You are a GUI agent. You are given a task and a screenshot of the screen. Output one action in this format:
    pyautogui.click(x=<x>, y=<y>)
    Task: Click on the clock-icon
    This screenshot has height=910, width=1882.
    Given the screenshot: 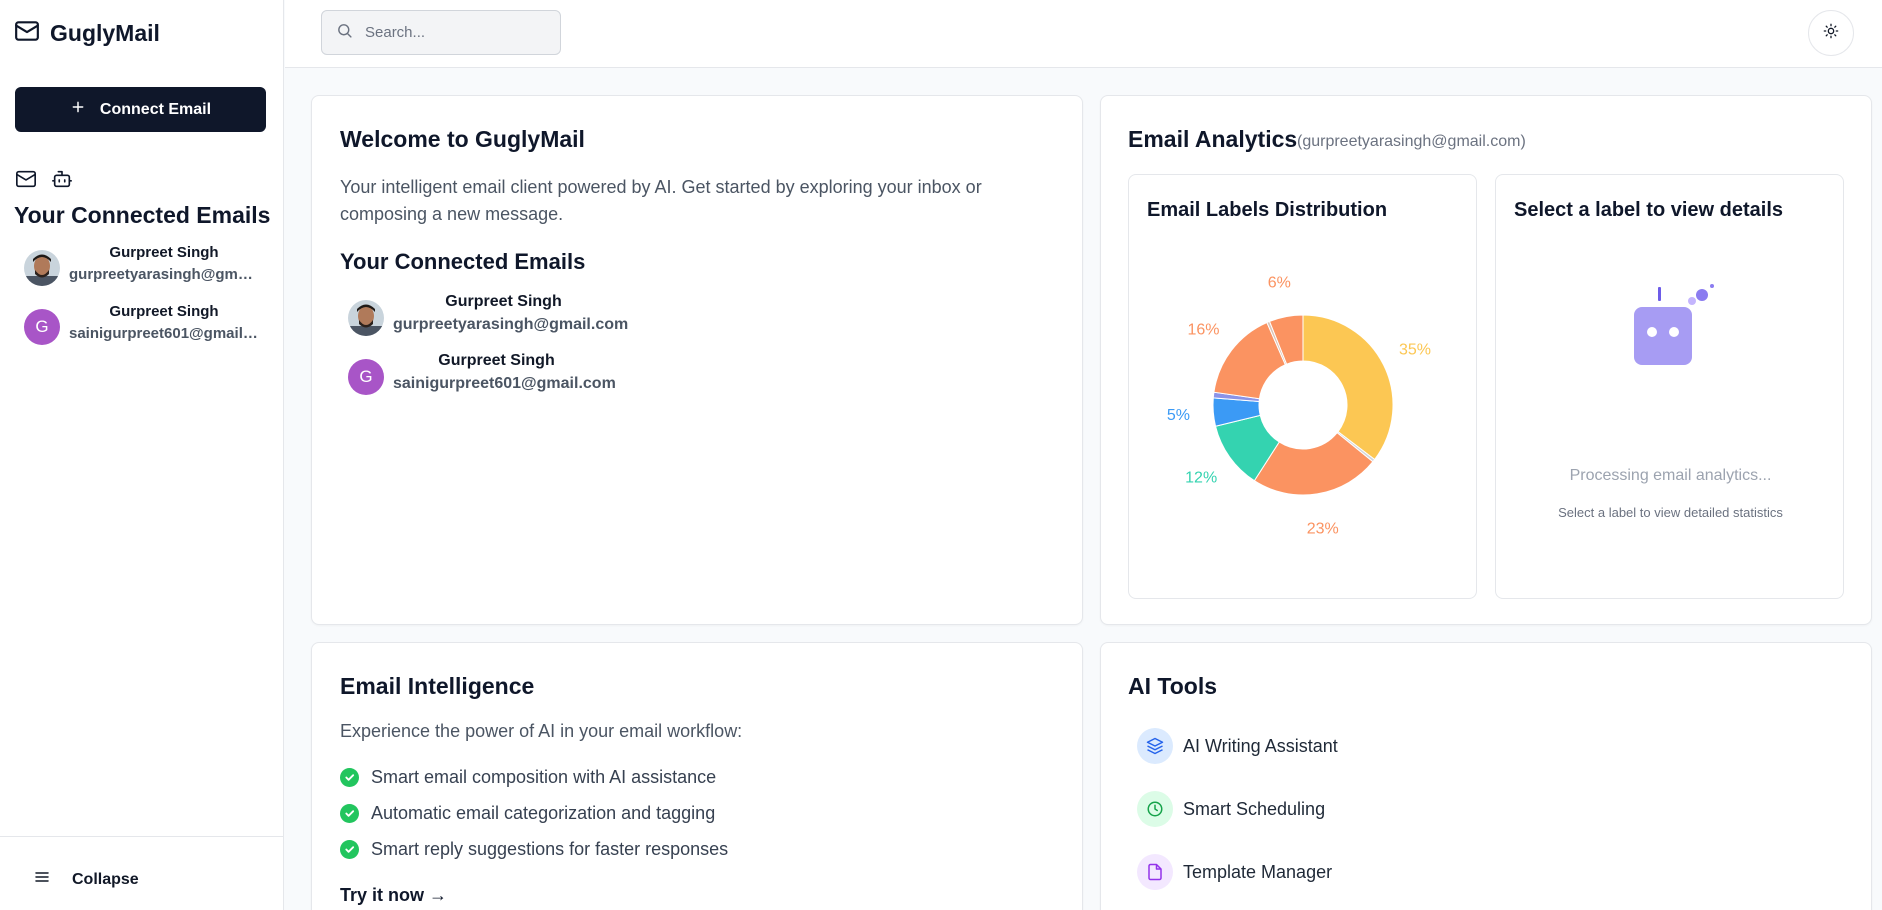 What is the action you would take?
    pyautogui.click(x=1155, y=809)
    